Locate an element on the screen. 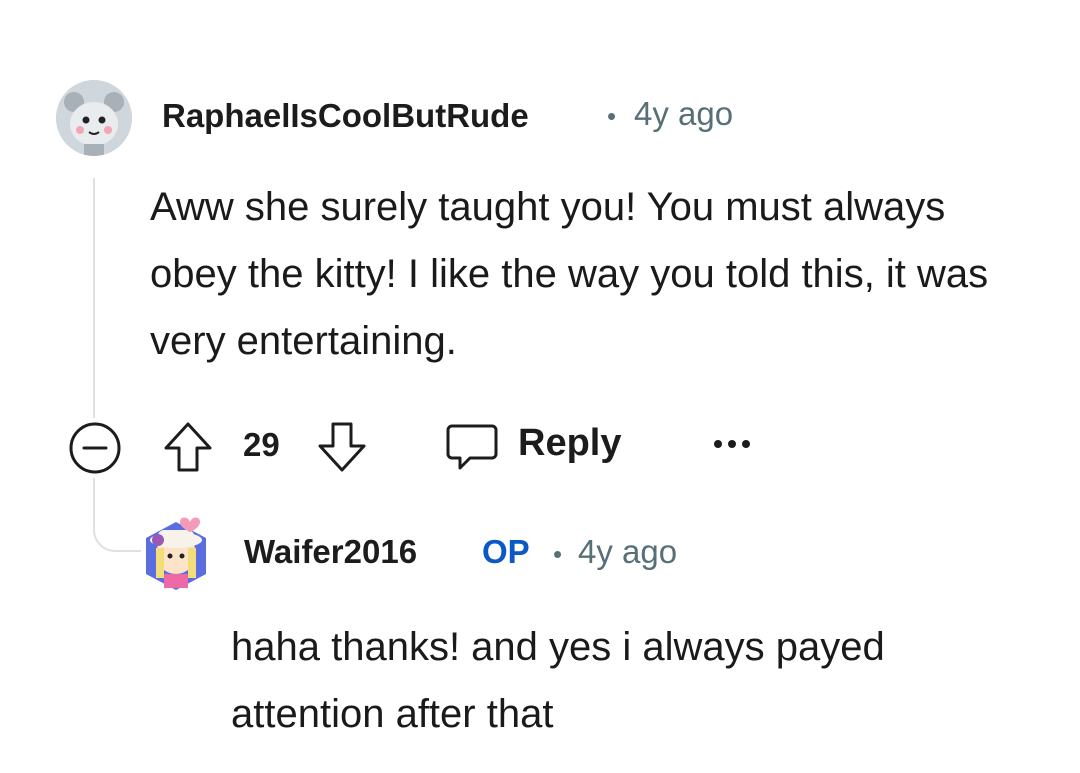  collapse-minus-icon is located at coordinates (95, 448).